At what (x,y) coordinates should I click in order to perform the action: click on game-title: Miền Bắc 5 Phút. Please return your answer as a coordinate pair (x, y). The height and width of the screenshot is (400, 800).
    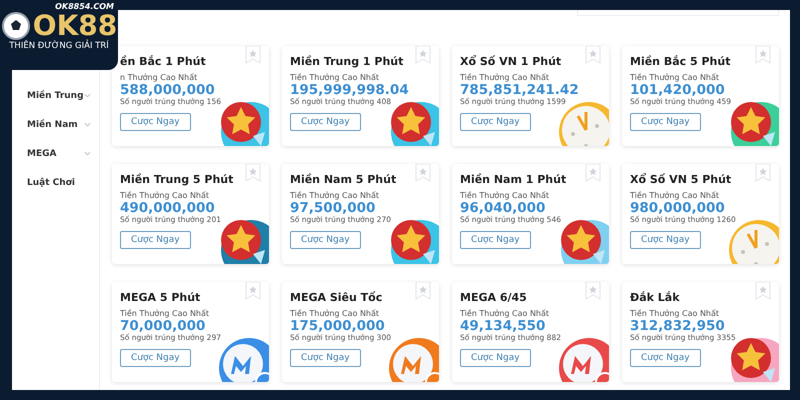
    Looking at the image, I should click on (681, 61).